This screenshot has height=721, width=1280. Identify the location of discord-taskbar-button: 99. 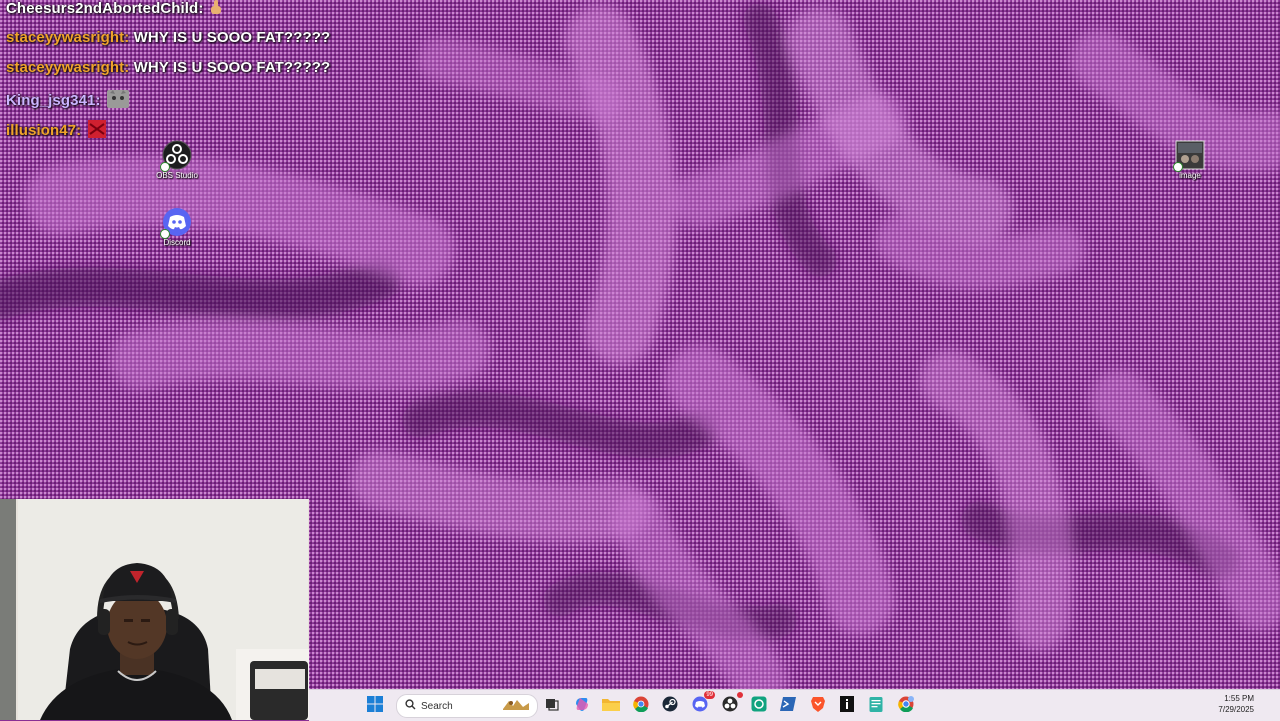
(702, 704).